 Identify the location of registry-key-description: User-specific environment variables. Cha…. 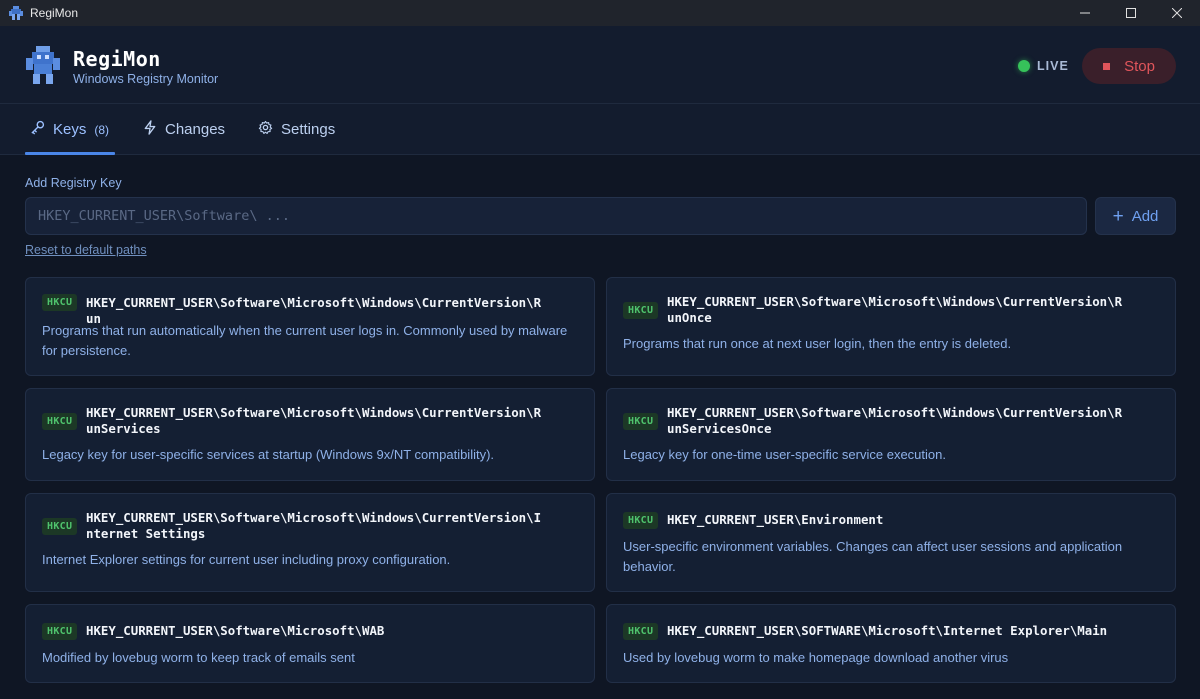
(893, 557).